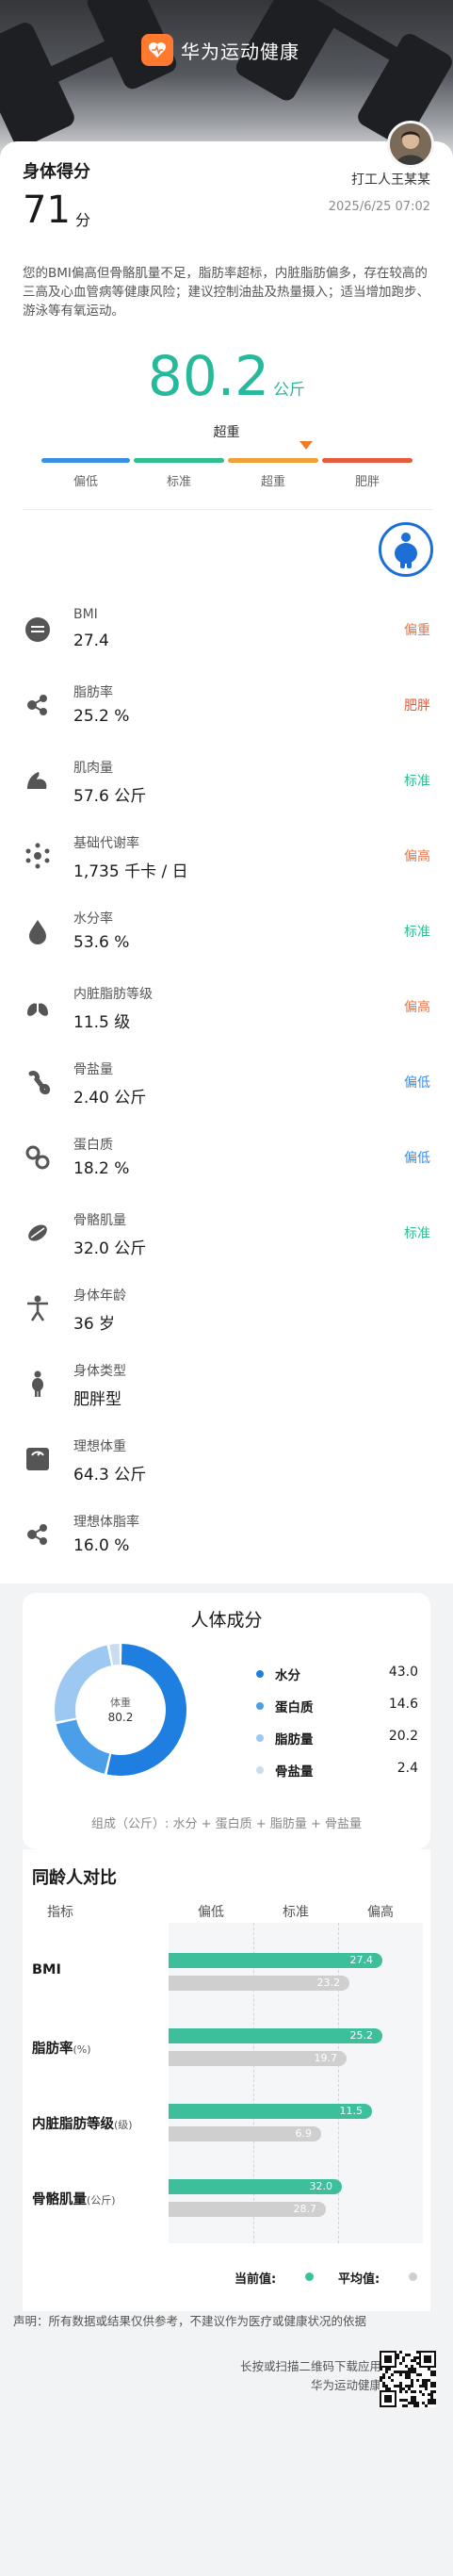 Image resolution: width=453 pixels, height=2576 pixels. Describe the element at coordinates (413, 2276) in the screenshot. I see `legend-average-dot` at that location.